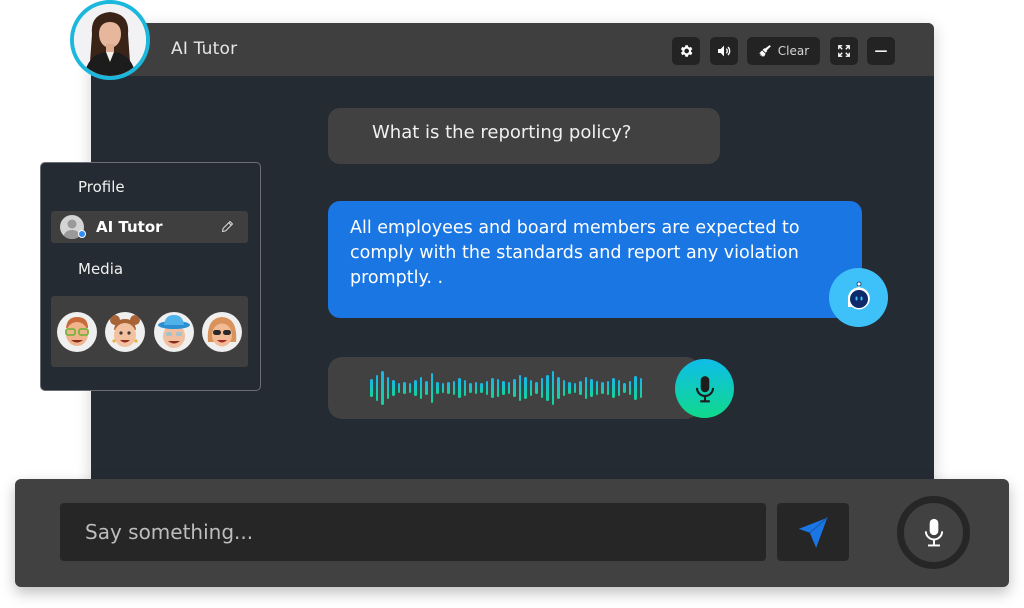 This screenshot has height=608, width=1024. I want to click on tutor-avatar, so click(110, 40).